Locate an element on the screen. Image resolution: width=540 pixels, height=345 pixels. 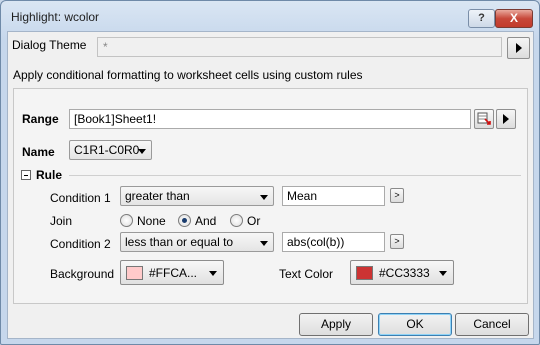
text-color-label: Text Color is located at coordinates (306, 274).